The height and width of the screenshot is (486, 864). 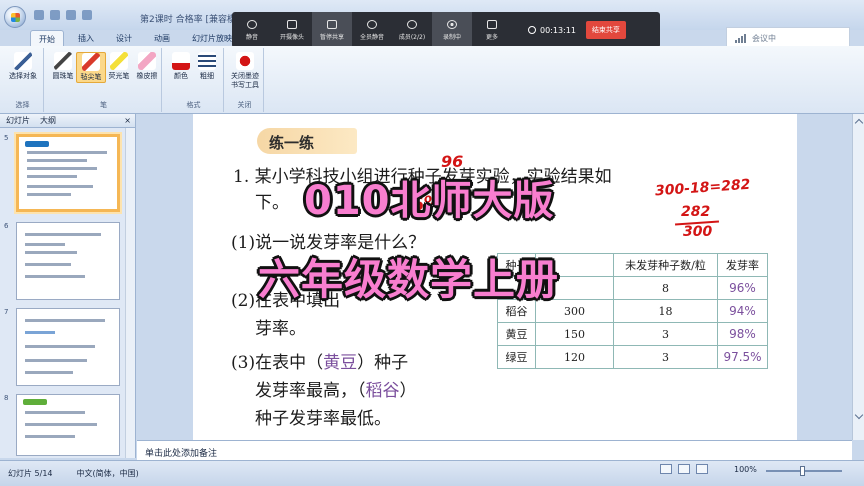 I want to click on mute-all-icon, so click(x=372, y=24).